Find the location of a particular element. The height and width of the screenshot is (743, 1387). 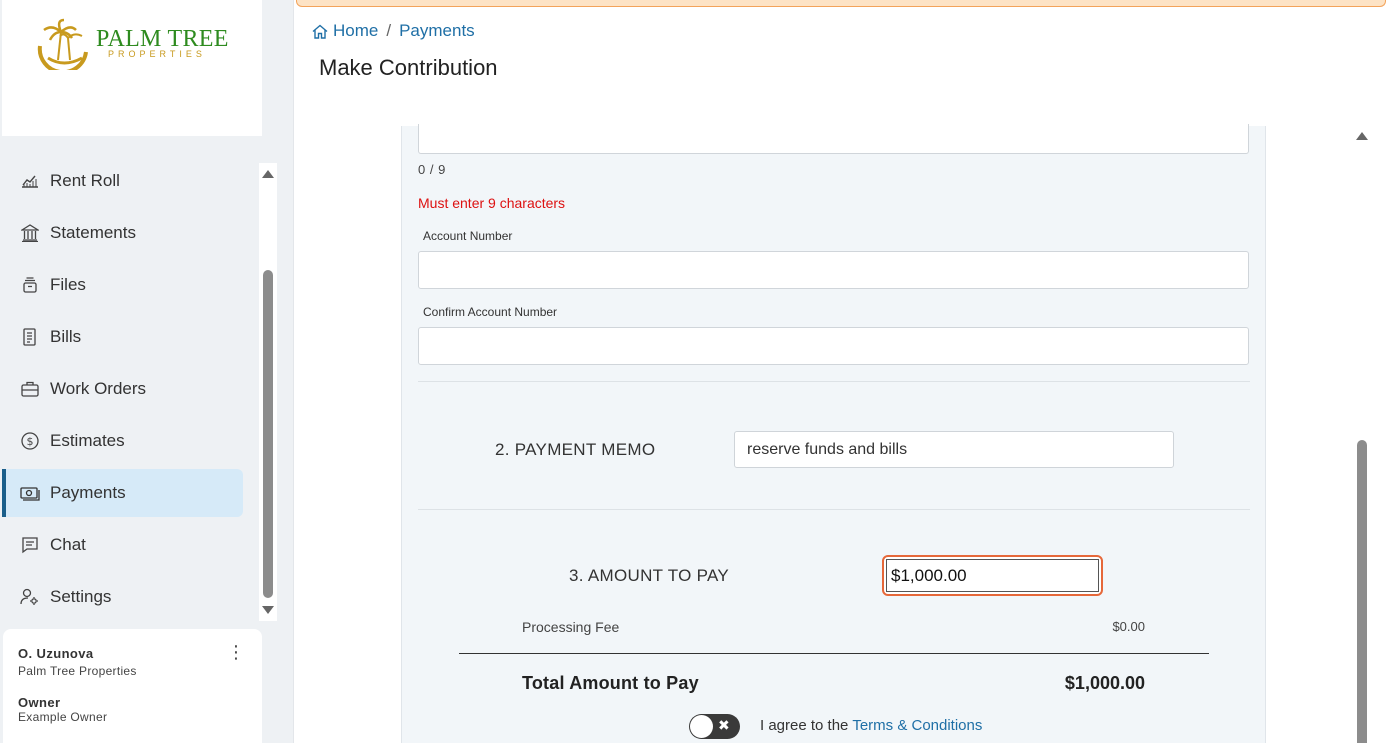

user-name: O. Uzunova is located at coordinates (56, 653).